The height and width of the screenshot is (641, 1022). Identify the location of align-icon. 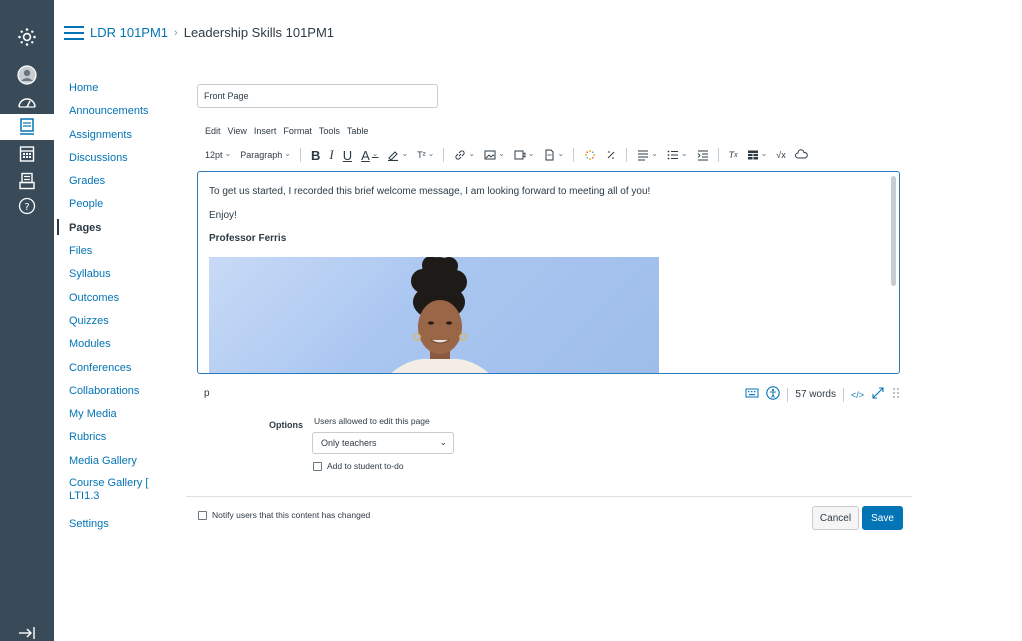
(647, 155).